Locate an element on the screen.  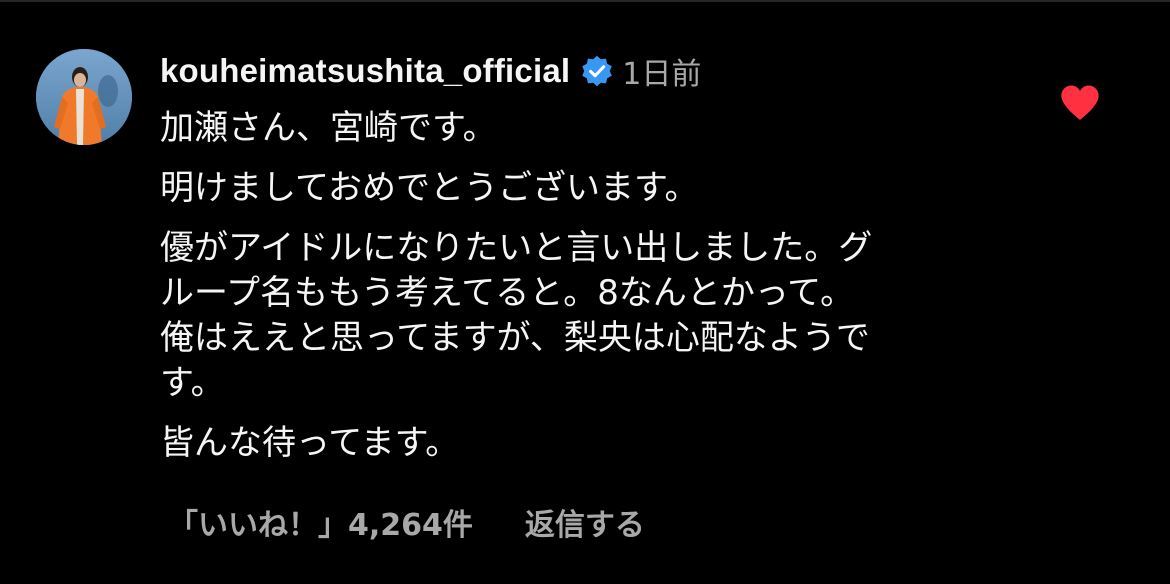
heart-filled-icon is located at coordinates (1080, 103).